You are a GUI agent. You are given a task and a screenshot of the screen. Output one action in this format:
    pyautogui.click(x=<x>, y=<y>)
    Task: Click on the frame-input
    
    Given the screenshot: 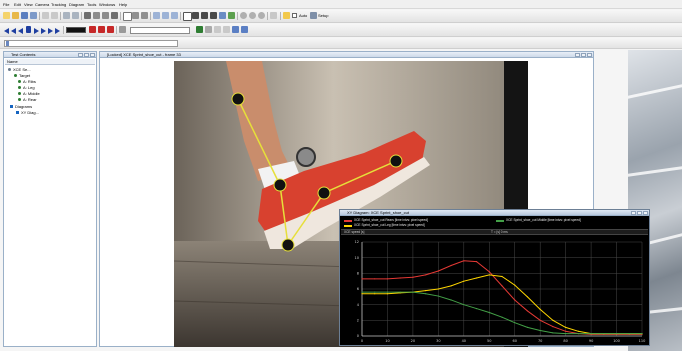 What is the action you would take?
    pyautogui.click(x=160, y=30)
    